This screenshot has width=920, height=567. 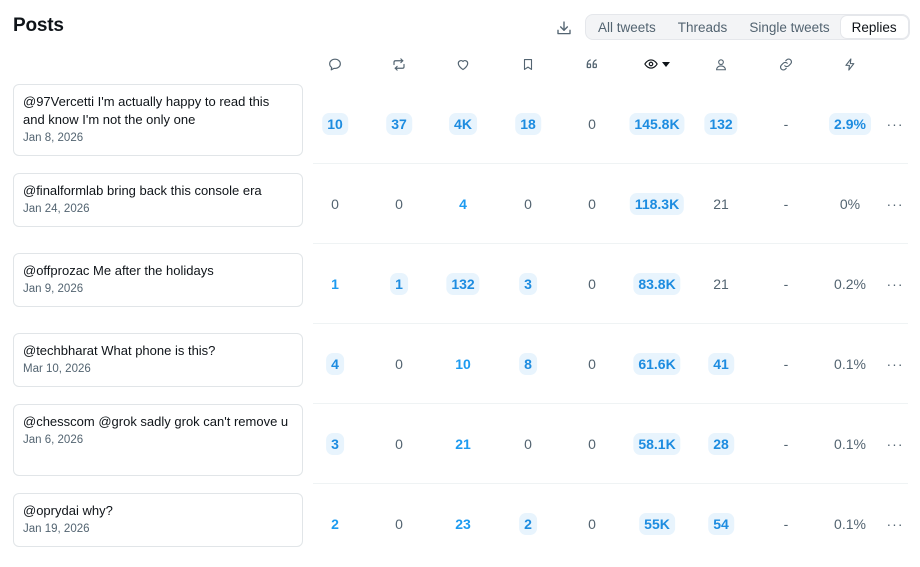 I want to click on cell-replies: 1, so click(x=335, y=284).